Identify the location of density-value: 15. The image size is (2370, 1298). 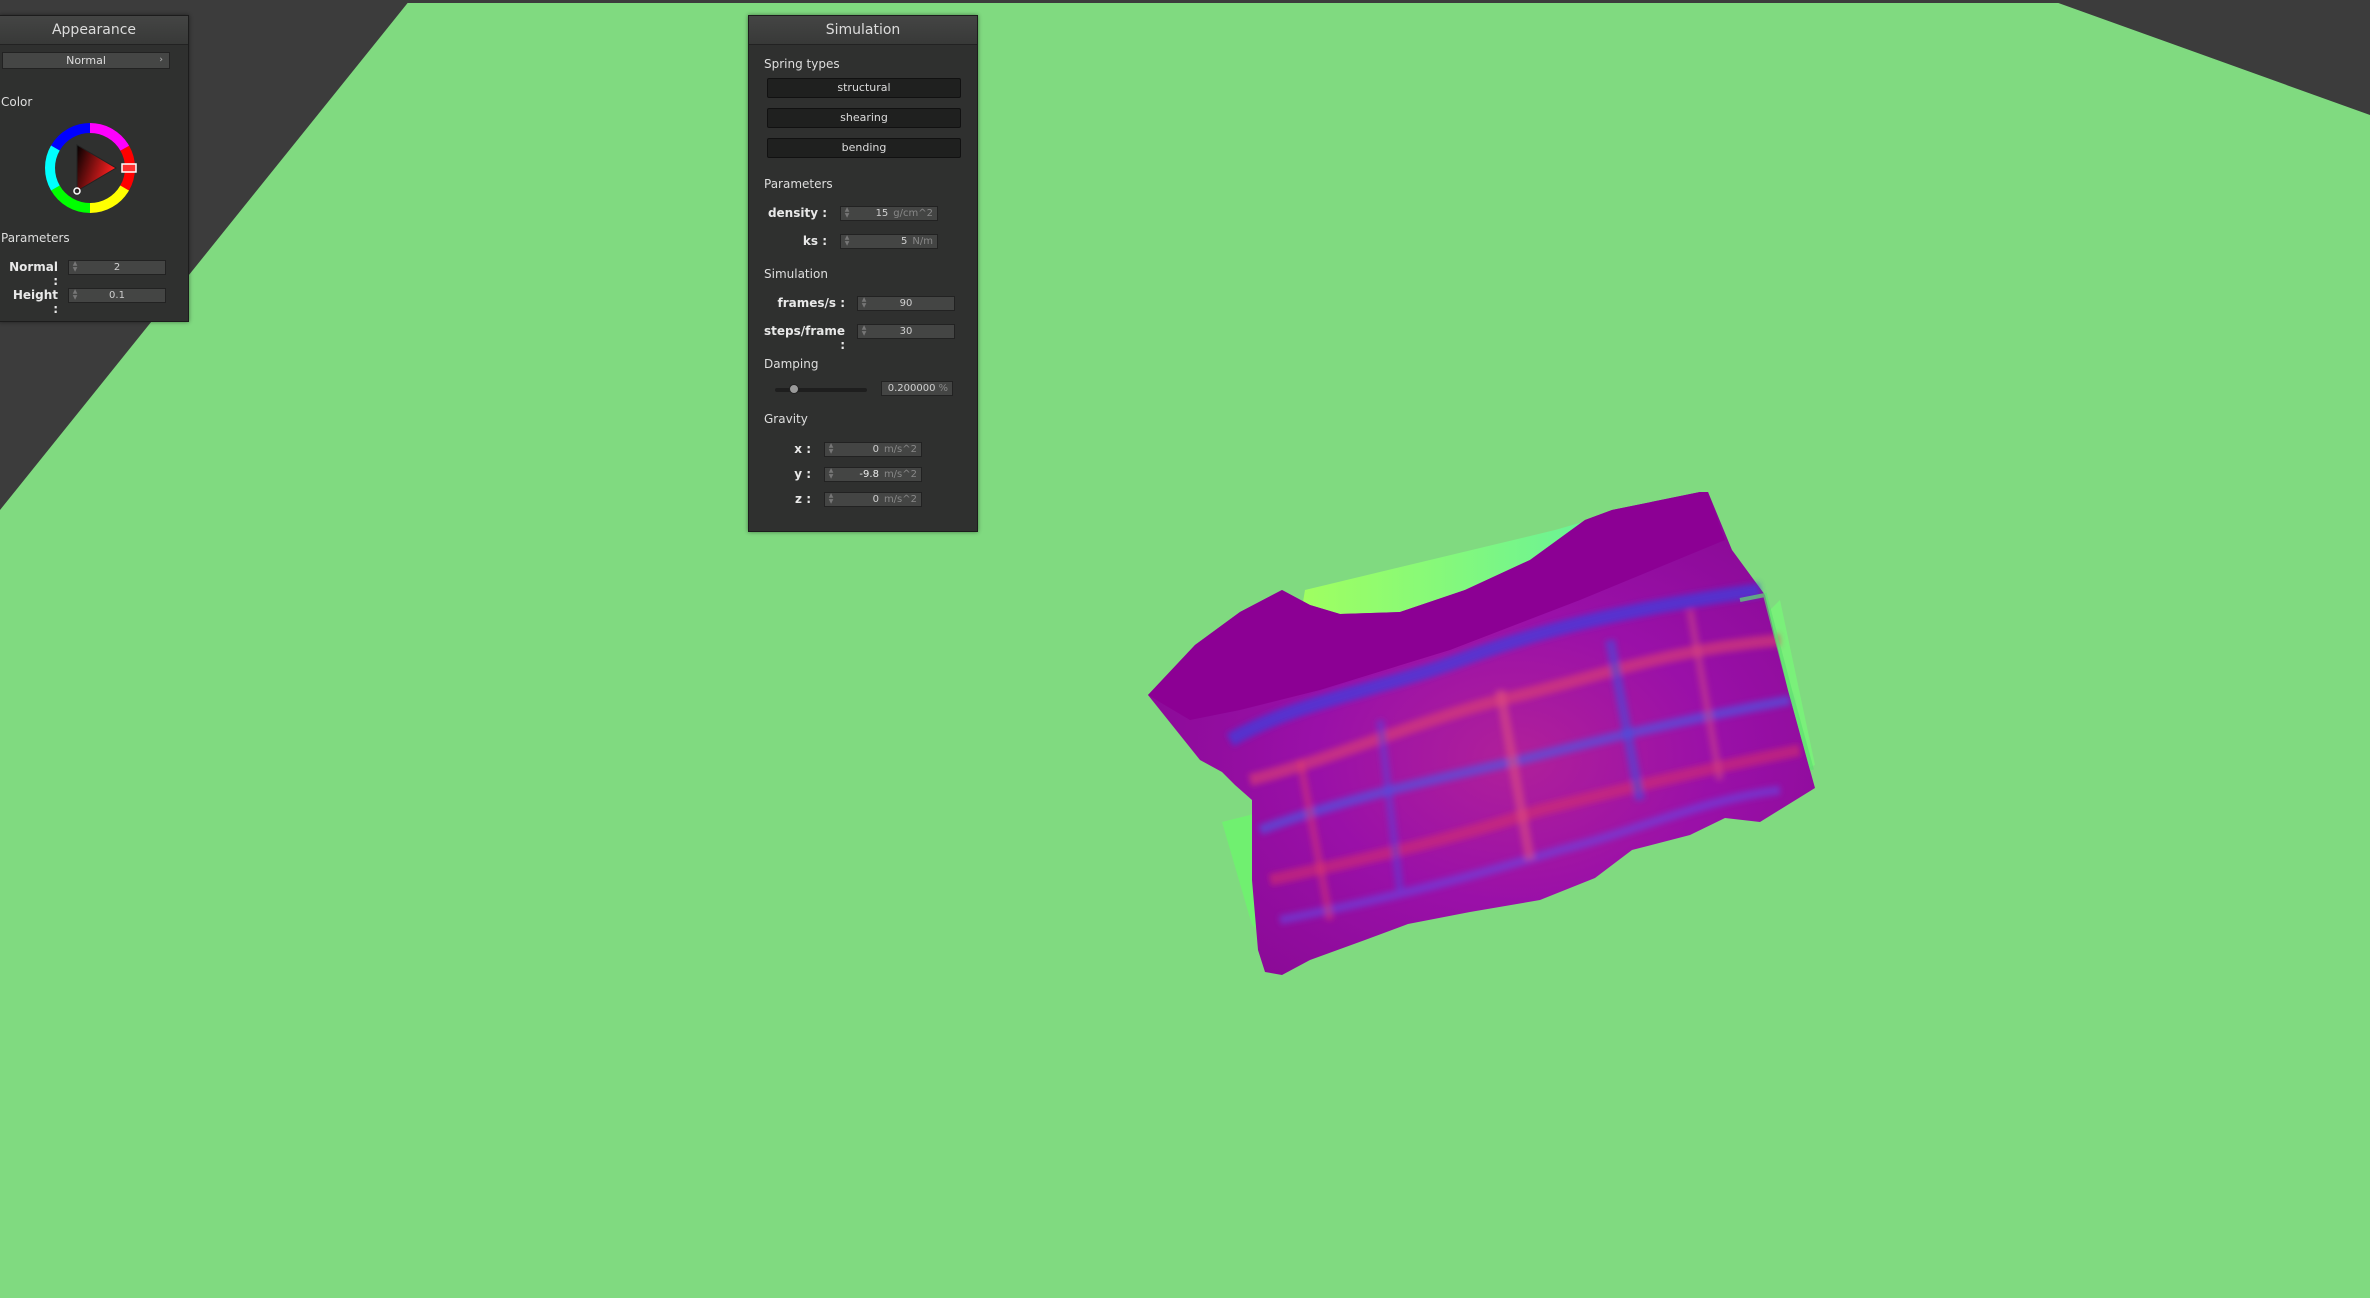
(882, 213).